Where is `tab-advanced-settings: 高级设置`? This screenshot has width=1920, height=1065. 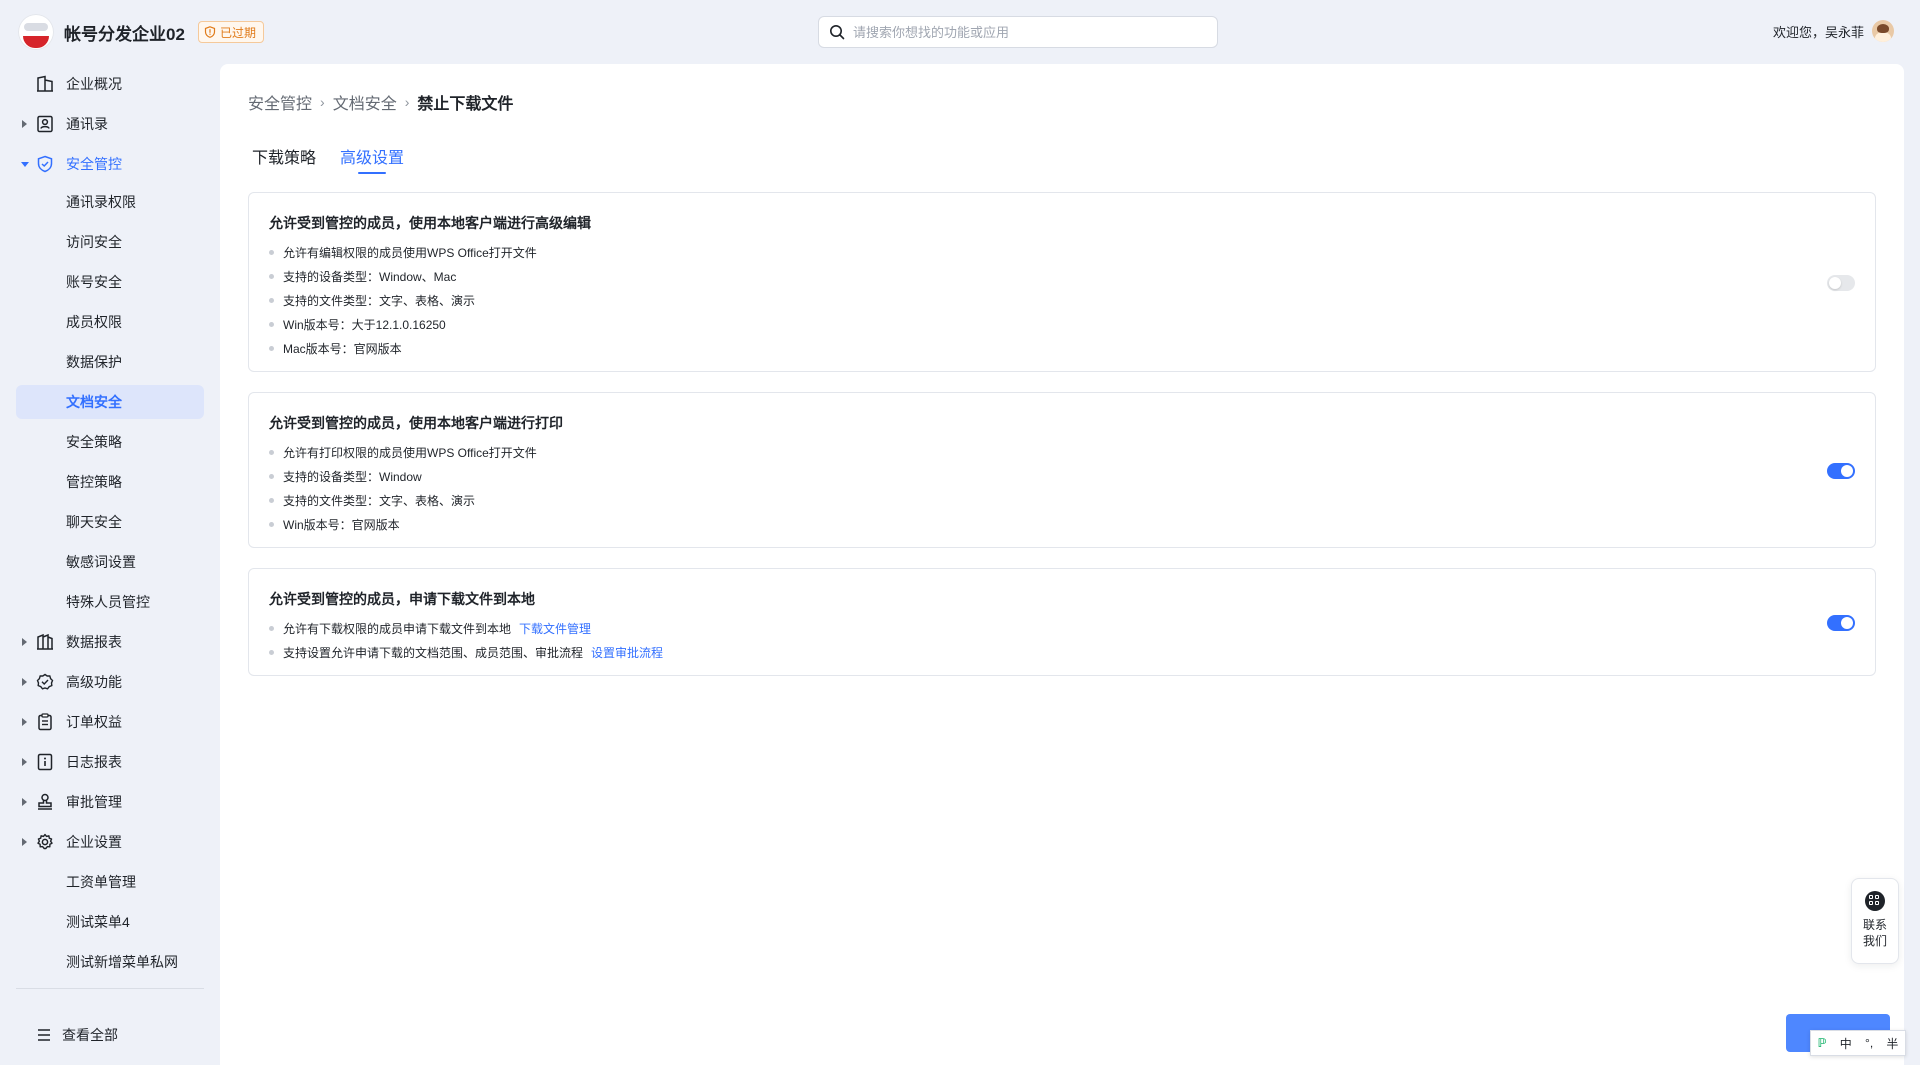 tab-advanced-settings: 高级设置 is located at coordinates (372, 160).